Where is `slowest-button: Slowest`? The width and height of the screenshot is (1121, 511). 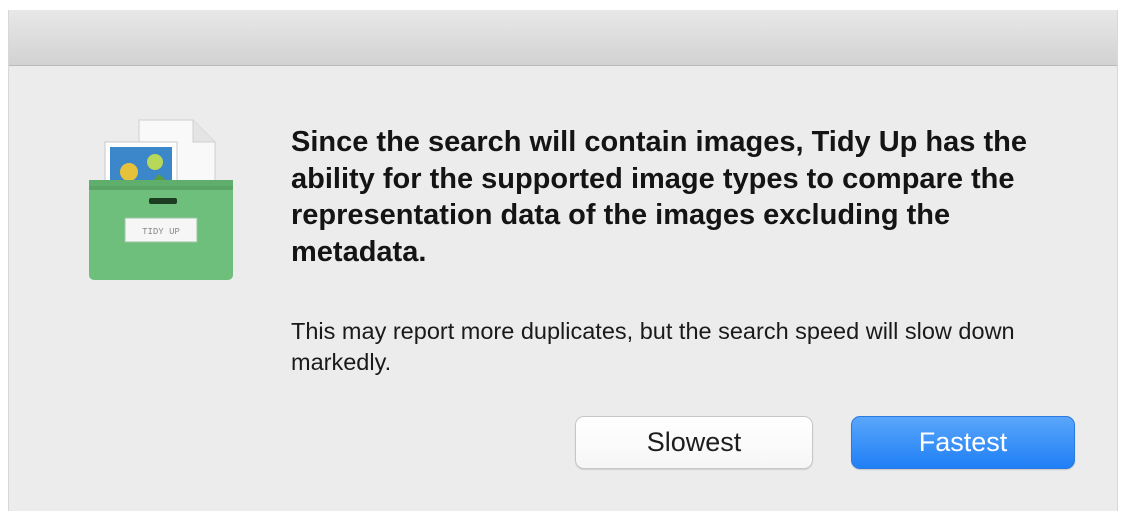
slowest-button: Slowest is located at coordinates (694, 442).